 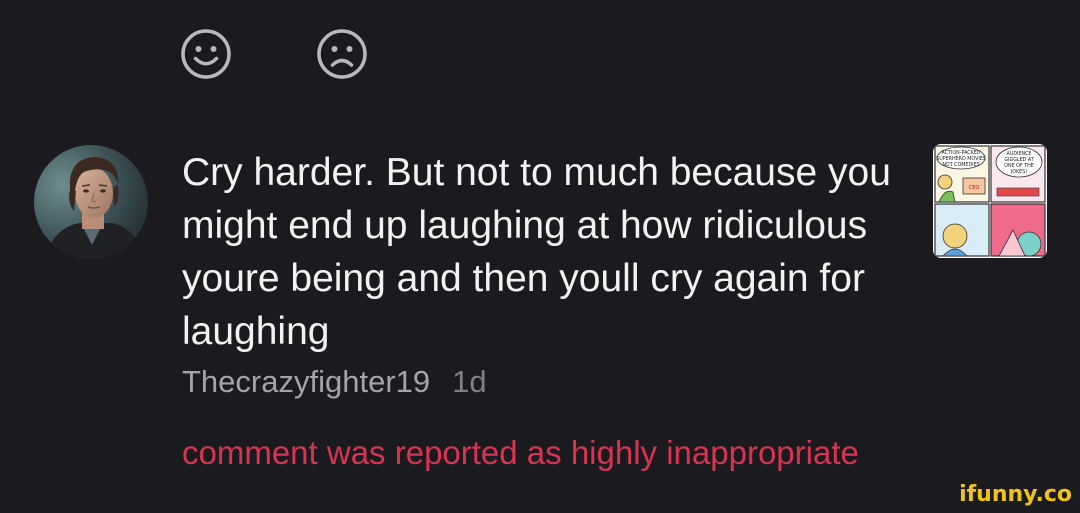 I want to click on svg-text: NOT COMEDIES, so click(x=960, y=165).